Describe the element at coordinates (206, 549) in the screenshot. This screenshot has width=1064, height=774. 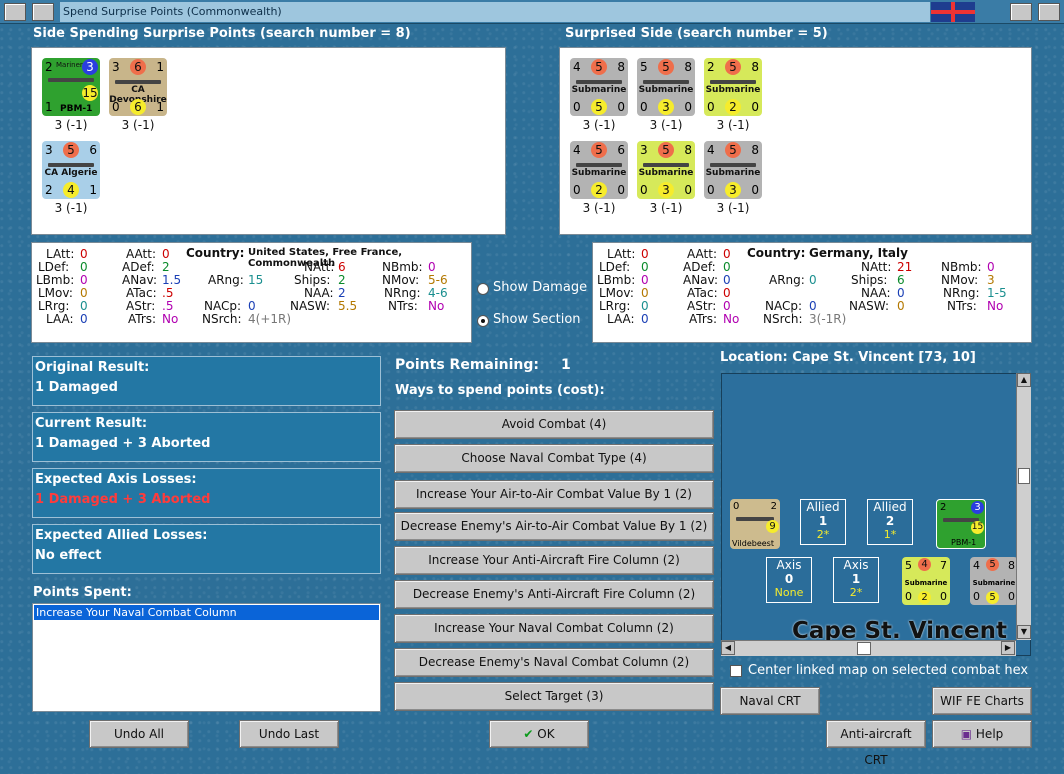
I see `allied-losses-box: Expected Allied Losses: No effect` at that location.